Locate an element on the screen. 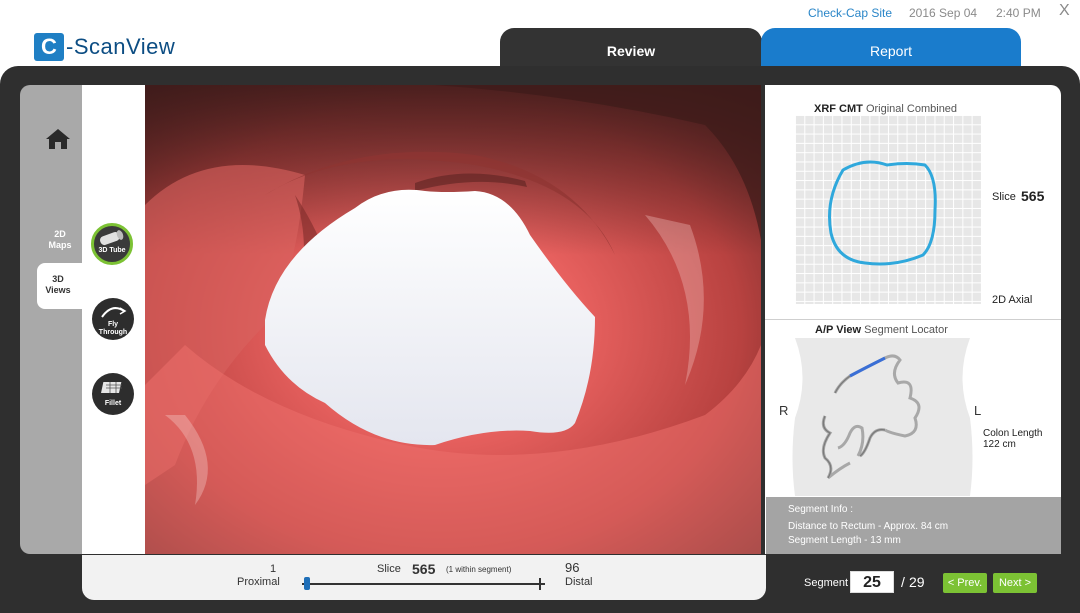 The image size is (1080, 613). xrf-slice-value: 565 is located at coordinates (1033, 196).